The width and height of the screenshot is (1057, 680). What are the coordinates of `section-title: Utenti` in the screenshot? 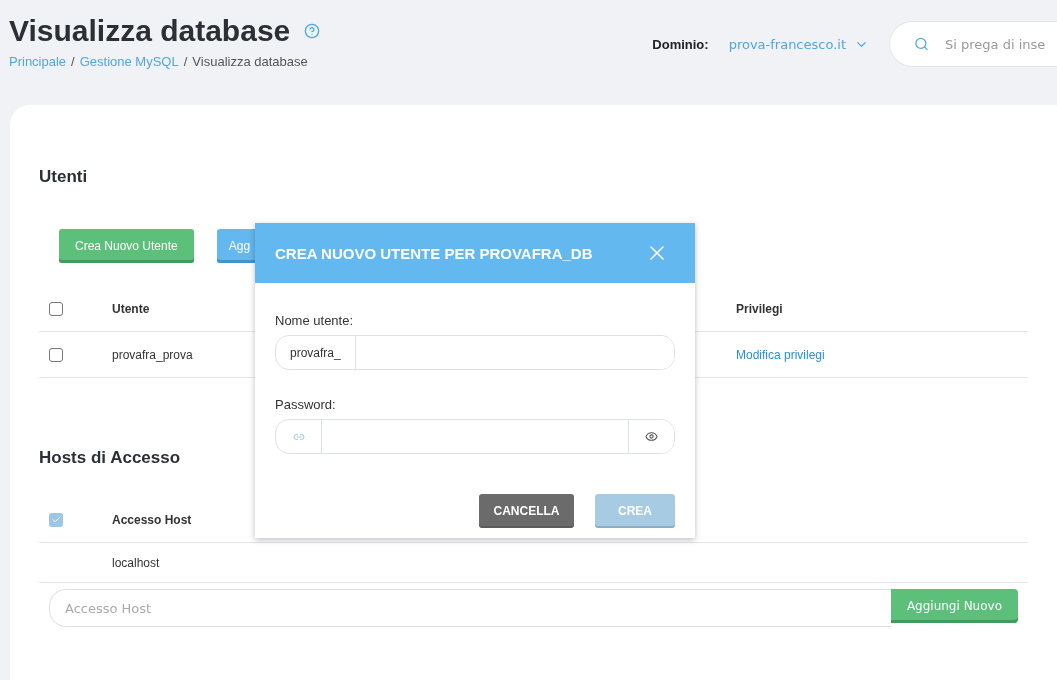 It's located at (64, 177).